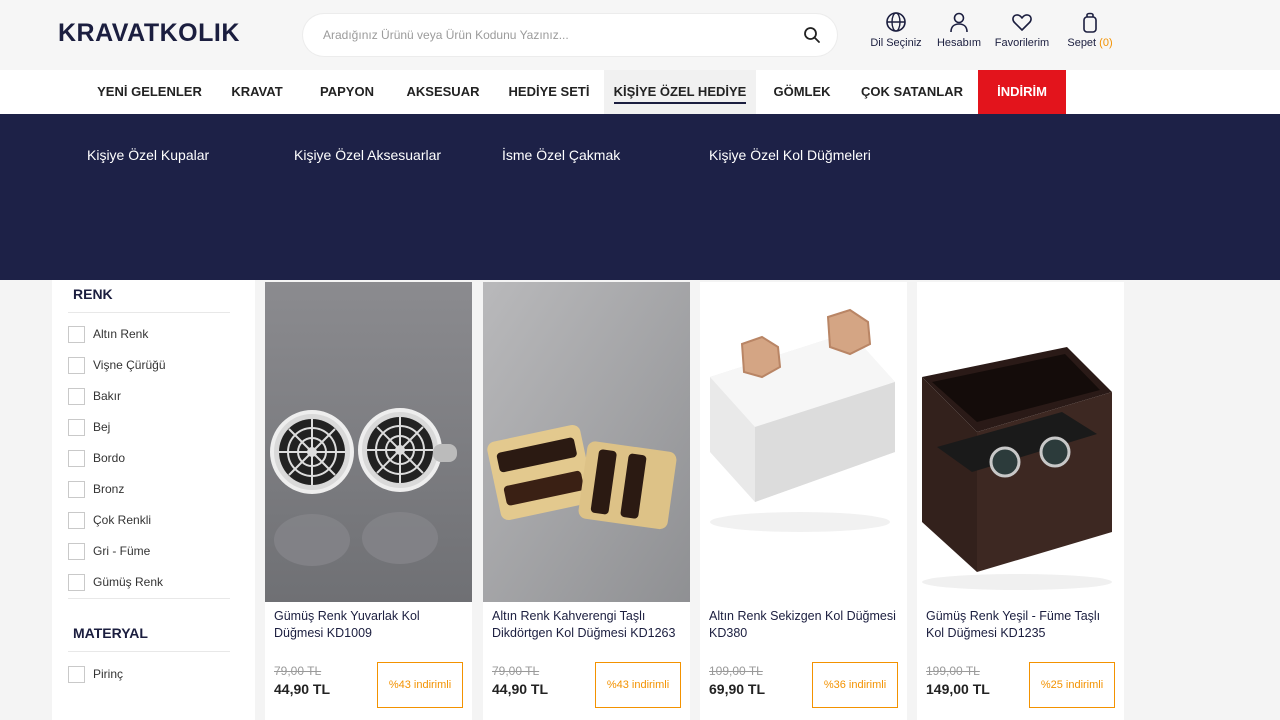 The width and height of the screenshot is (1280, 720). What do you see at coordinates (953, 671) in the screenshot?
I see `product-old-price: 199,00 TL` at bounding box center [953, 671].